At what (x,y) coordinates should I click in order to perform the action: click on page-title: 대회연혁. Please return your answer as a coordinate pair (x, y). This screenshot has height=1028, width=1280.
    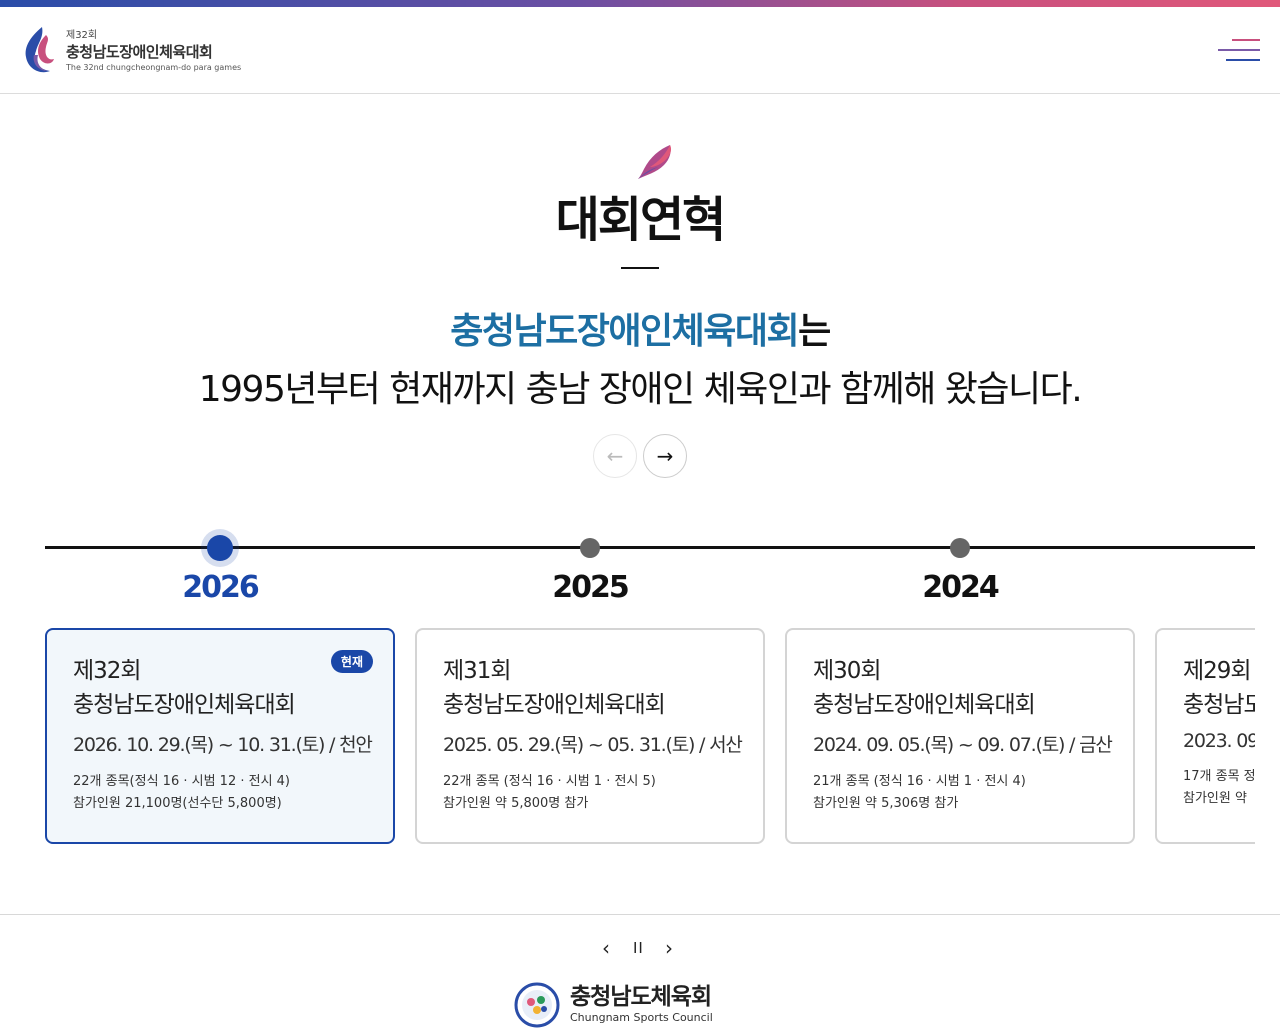
    Looking at the image, I should click on (641, 220).